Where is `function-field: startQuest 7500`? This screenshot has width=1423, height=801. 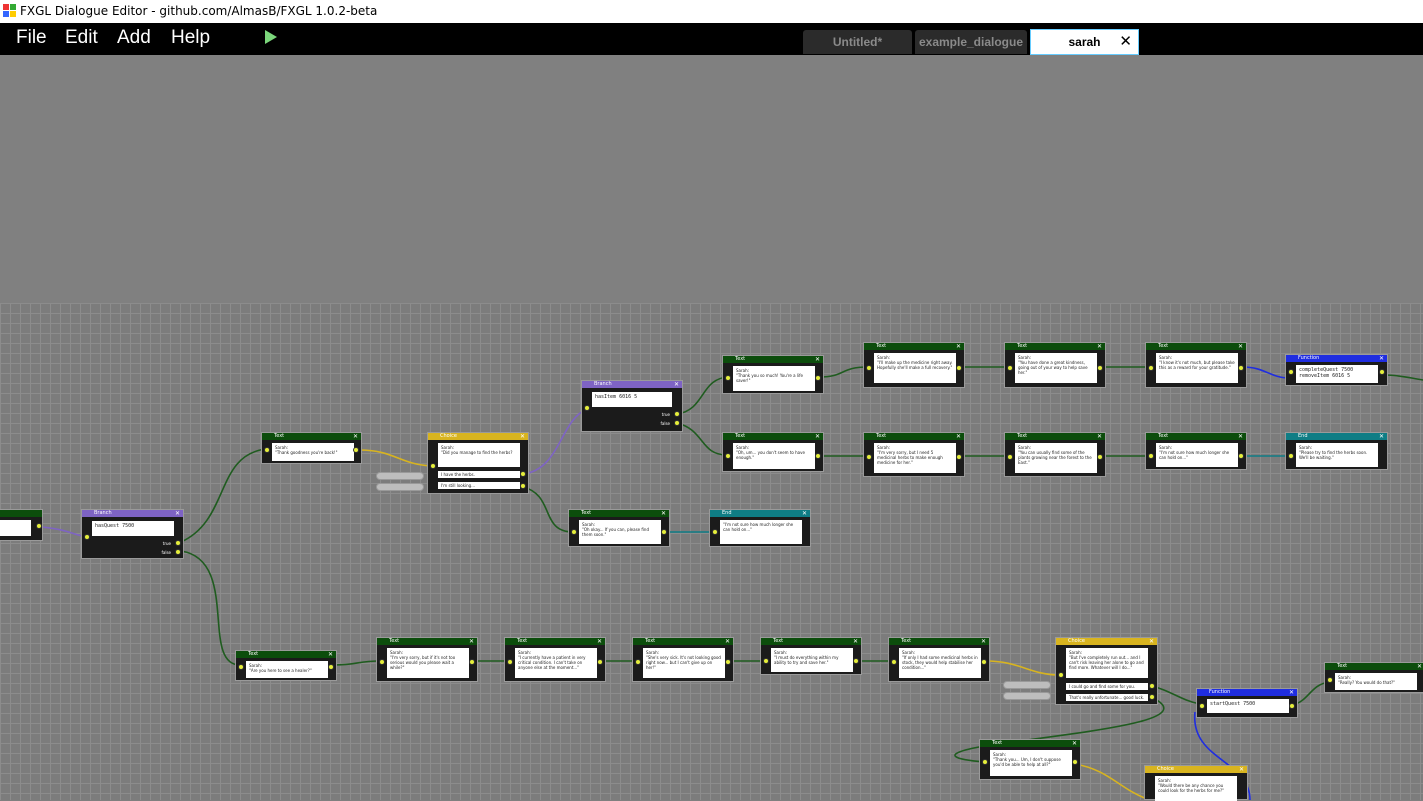
function-field: startQuest 7500 is located at coordinates (1248, 706).